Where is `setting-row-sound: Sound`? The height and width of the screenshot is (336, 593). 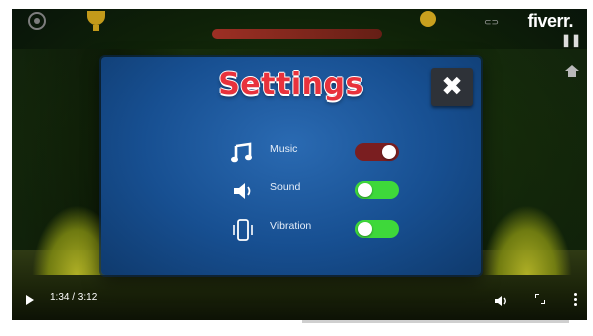
setting-row-sound: Sound is located at coordinates (319, 190).